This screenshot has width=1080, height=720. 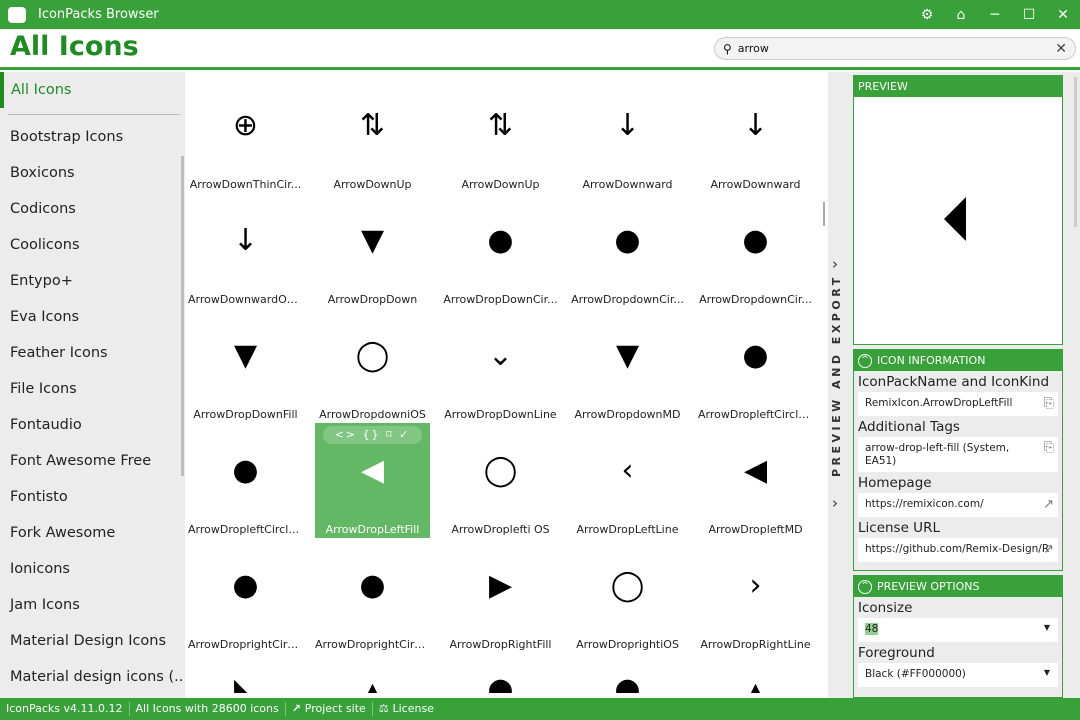 What do you see at coordinates (92, 569) in the screenshot?
I see `sidebar-item: Ionicons` at bounding box center [92, 569].